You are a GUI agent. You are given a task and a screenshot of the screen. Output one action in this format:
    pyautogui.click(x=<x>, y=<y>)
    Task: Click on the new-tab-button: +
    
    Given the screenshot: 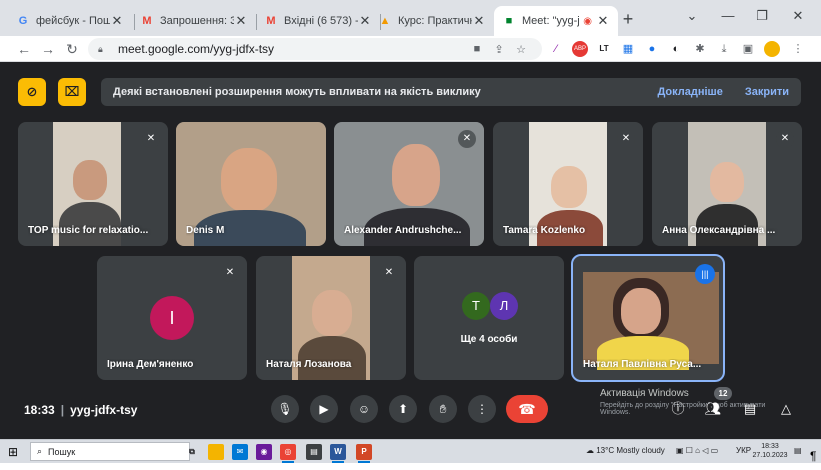 What is the action you would take?
    pyautogui.click(x=628, y=20)
    